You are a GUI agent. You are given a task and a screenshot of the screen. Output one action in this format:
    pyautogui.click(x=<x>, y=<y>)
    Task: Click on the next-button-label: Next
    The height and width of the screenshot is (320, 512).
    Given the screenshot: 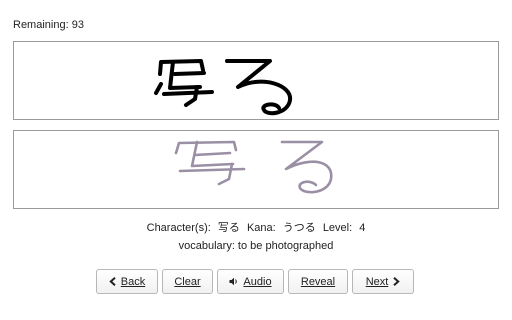 What is the action you would take?
    pyautogui.click(x=377, y=281)
    